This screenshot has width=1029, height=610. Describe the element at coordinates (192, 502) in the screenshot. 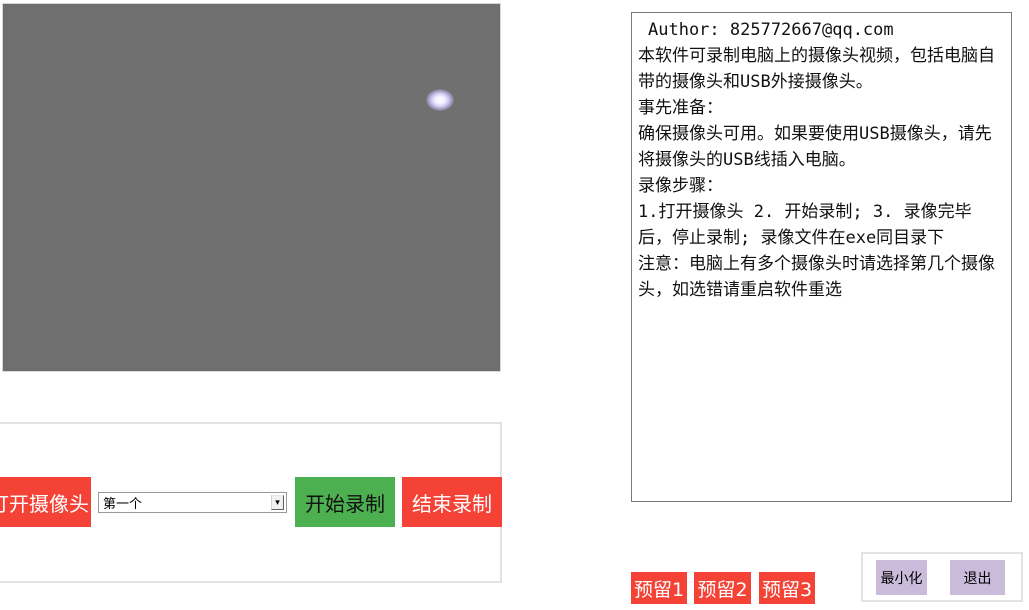

I see `camera-select: 第一个 ▾` at that location.